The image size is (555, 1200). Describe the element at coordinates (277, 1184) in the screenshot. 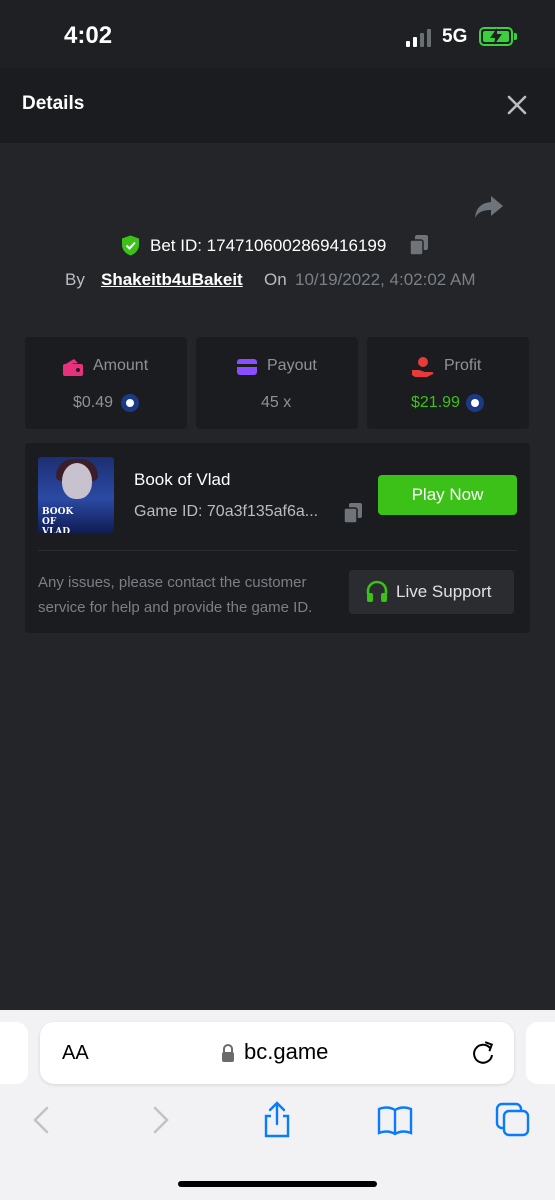

I see `home-indicator` at that location.